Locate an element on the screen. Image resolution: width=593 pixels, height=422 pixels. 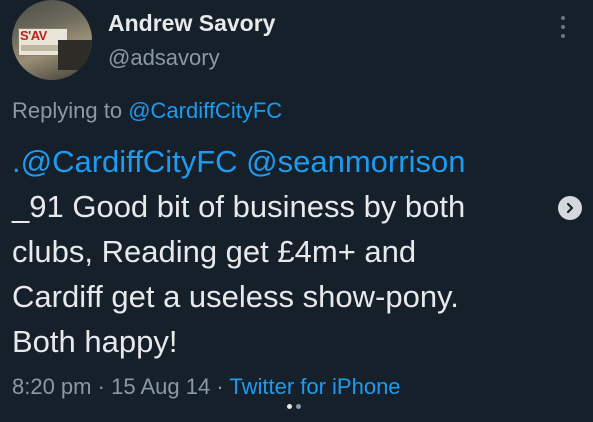
avatar-truck is located at coordinates (75, 55).